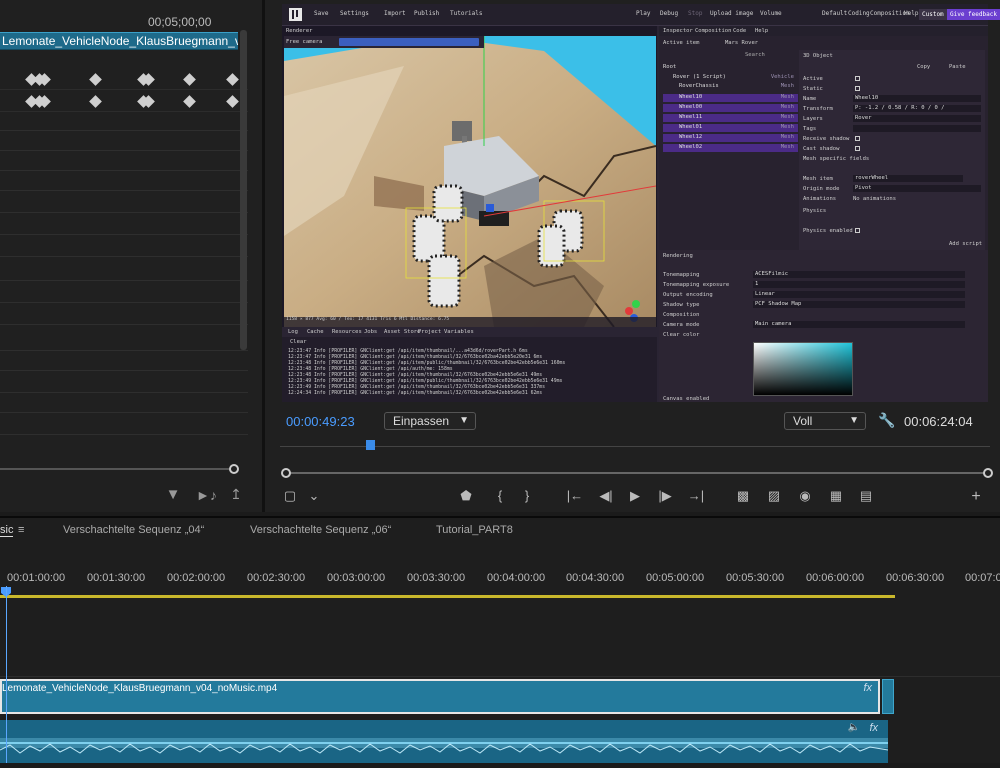 The height and width of the screenshot is (768, 1000). I want to click on resolution-select: Voll ▼, so click(825, 421).